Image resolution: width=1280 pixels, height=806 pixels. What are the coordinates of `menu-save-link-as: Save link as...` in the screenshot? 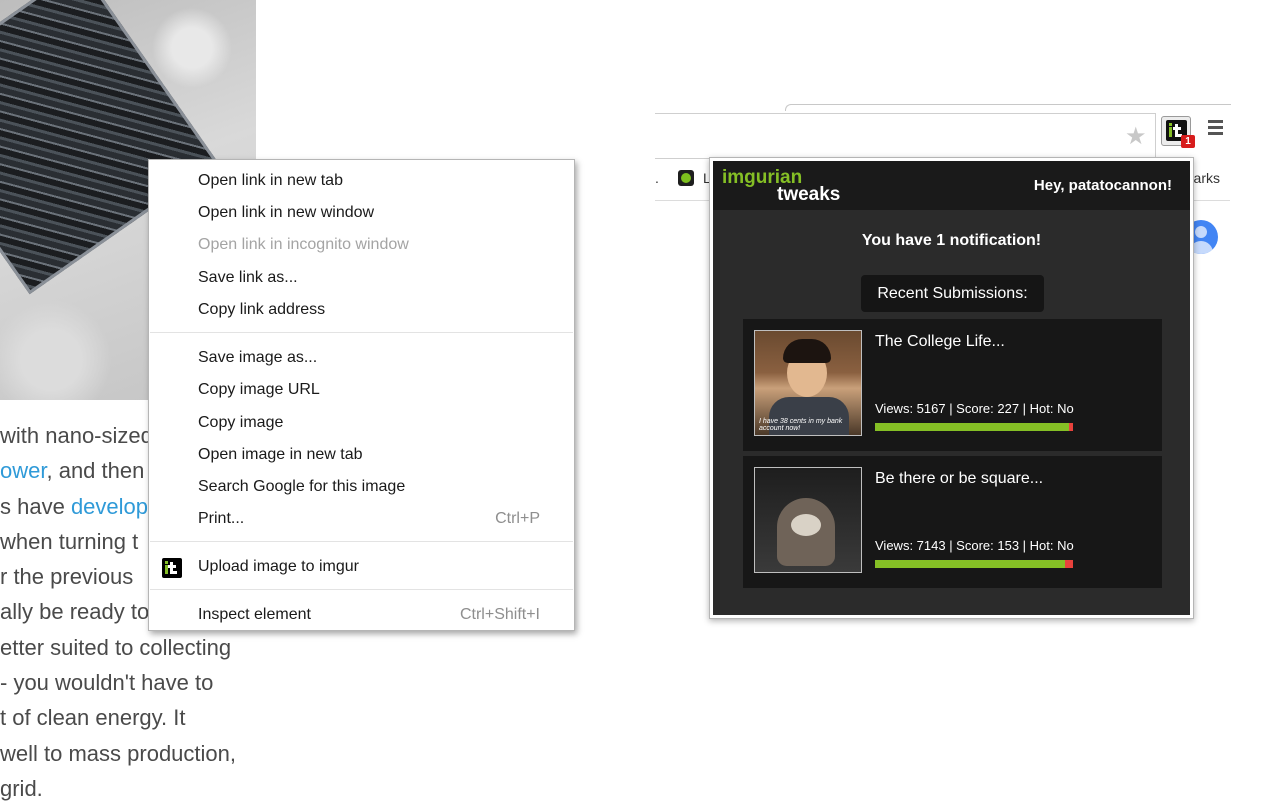 It's located at (361, 278).